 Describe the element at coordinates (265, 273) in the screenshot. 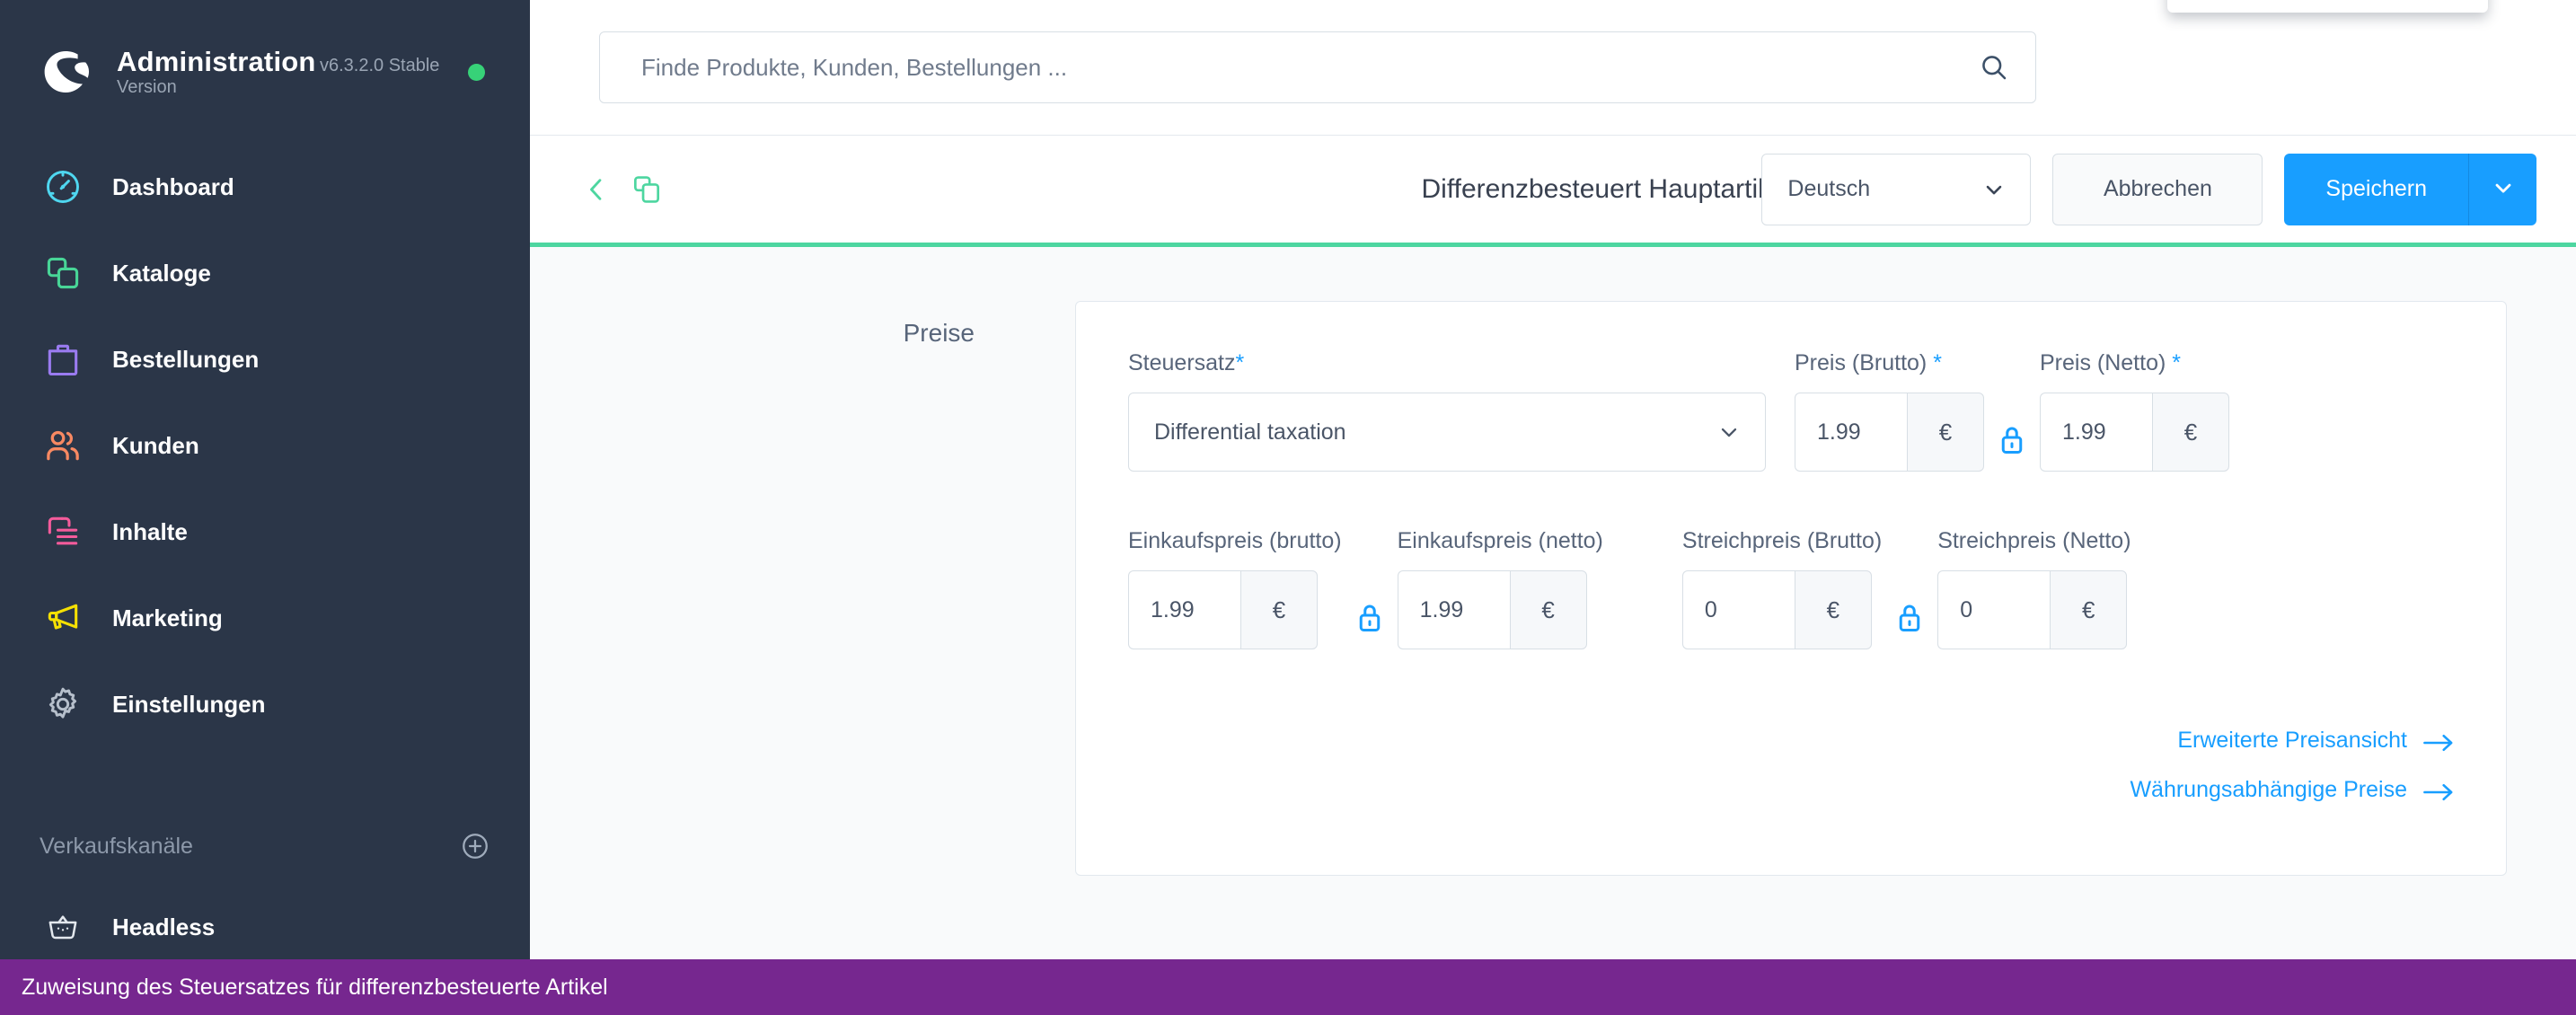

I see `sidebar-item-kataloge: Kataloge` at that location.